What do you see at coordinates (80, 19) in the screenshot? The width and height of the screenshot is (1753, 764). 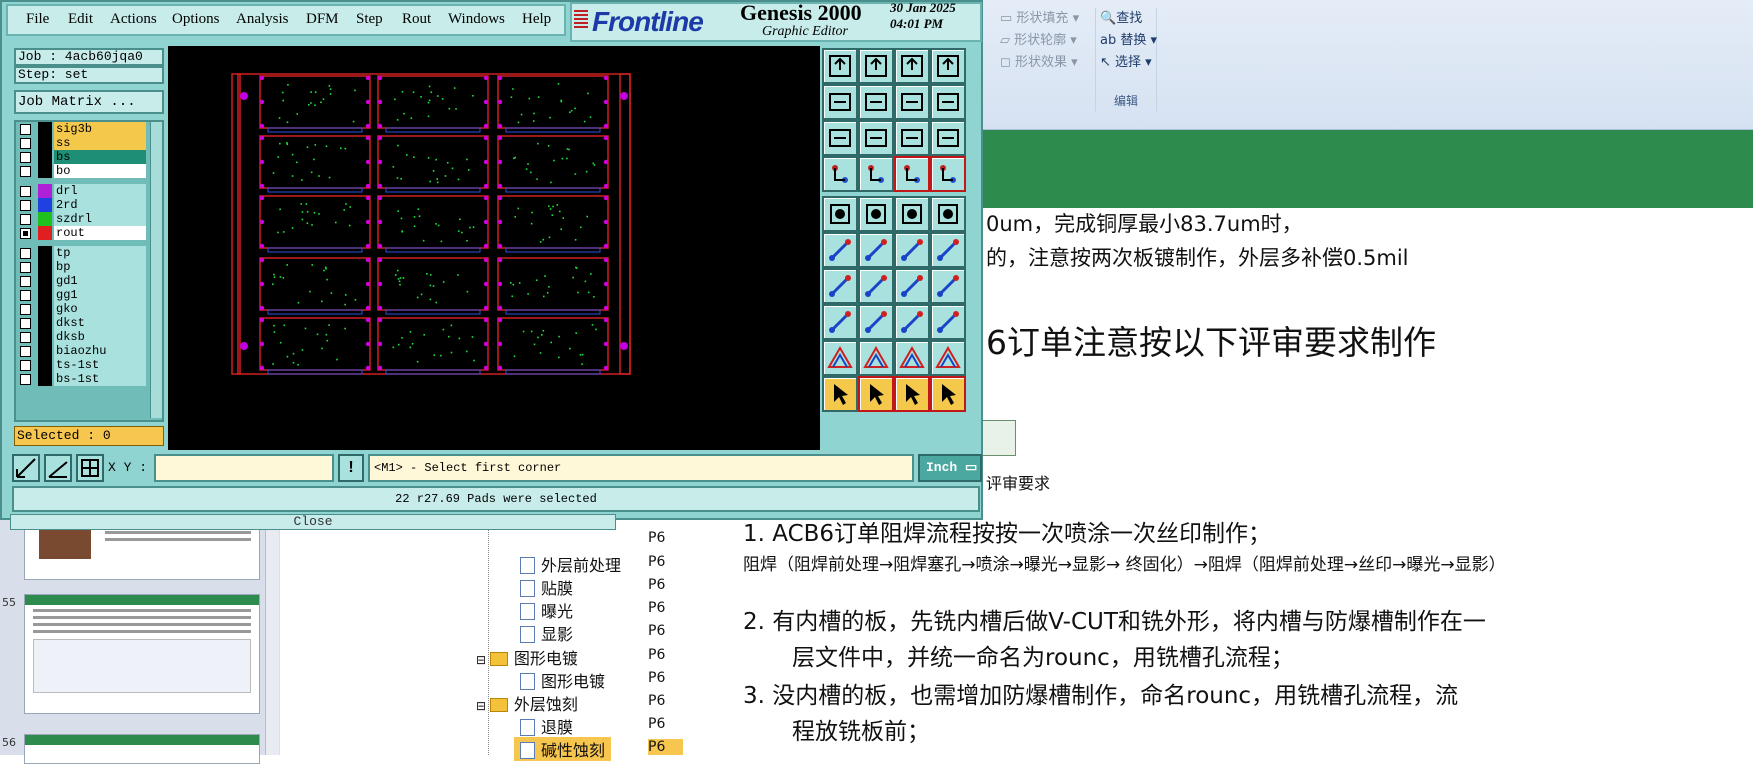 I see `menu-edit: Edit` at bounding box center [80, 19].